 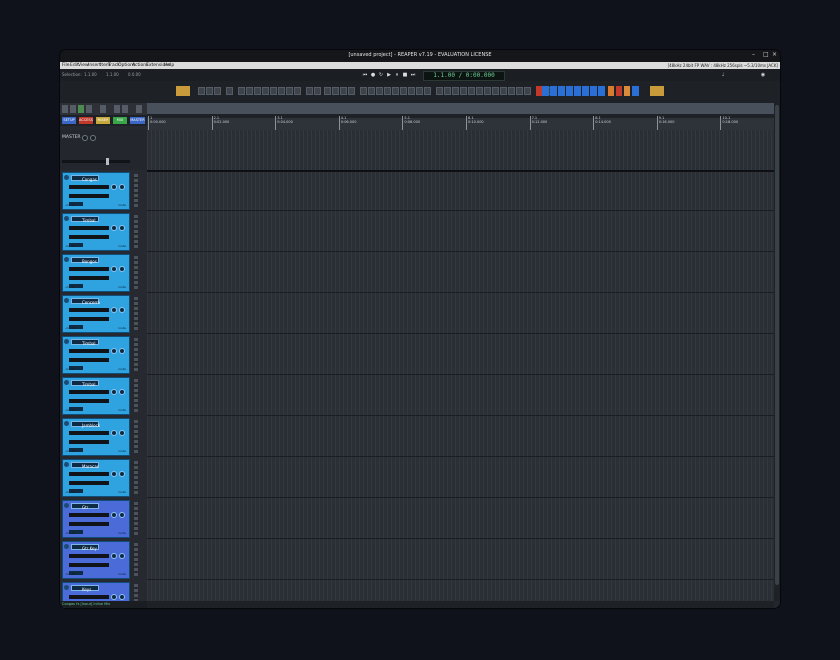 What do you see at coordinates (86, 120) in the screenshot?
I see `access-button: ACCESS` at bounding box center [86, 120].